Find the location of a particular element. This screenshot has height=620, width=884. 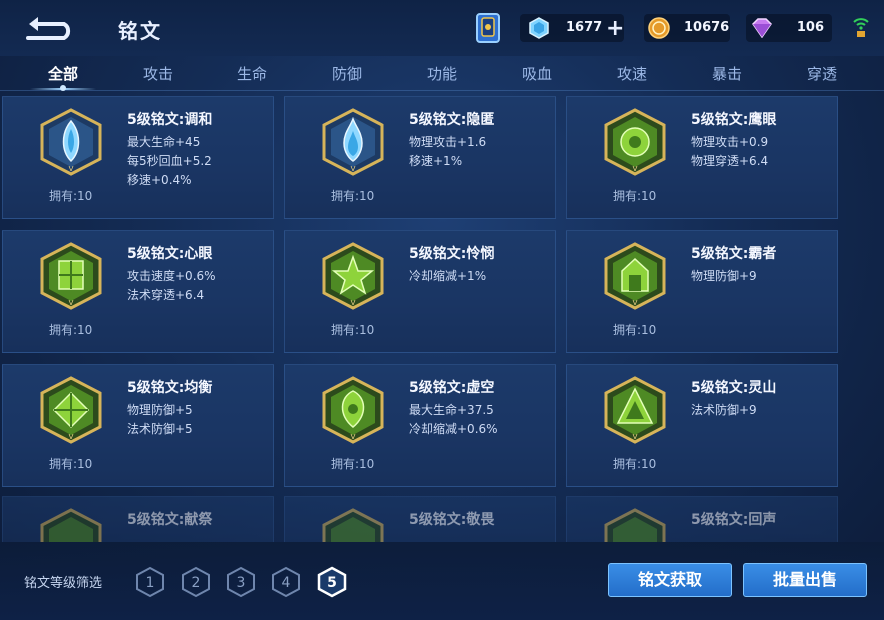

crystal-icon is located at coordinates (762, 28).